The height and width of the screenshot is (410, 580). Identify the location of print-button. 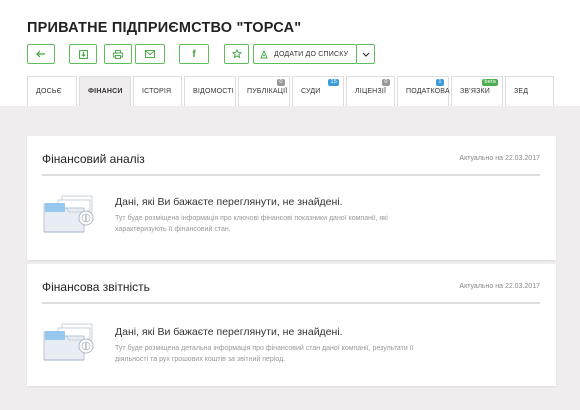
(118, 54).